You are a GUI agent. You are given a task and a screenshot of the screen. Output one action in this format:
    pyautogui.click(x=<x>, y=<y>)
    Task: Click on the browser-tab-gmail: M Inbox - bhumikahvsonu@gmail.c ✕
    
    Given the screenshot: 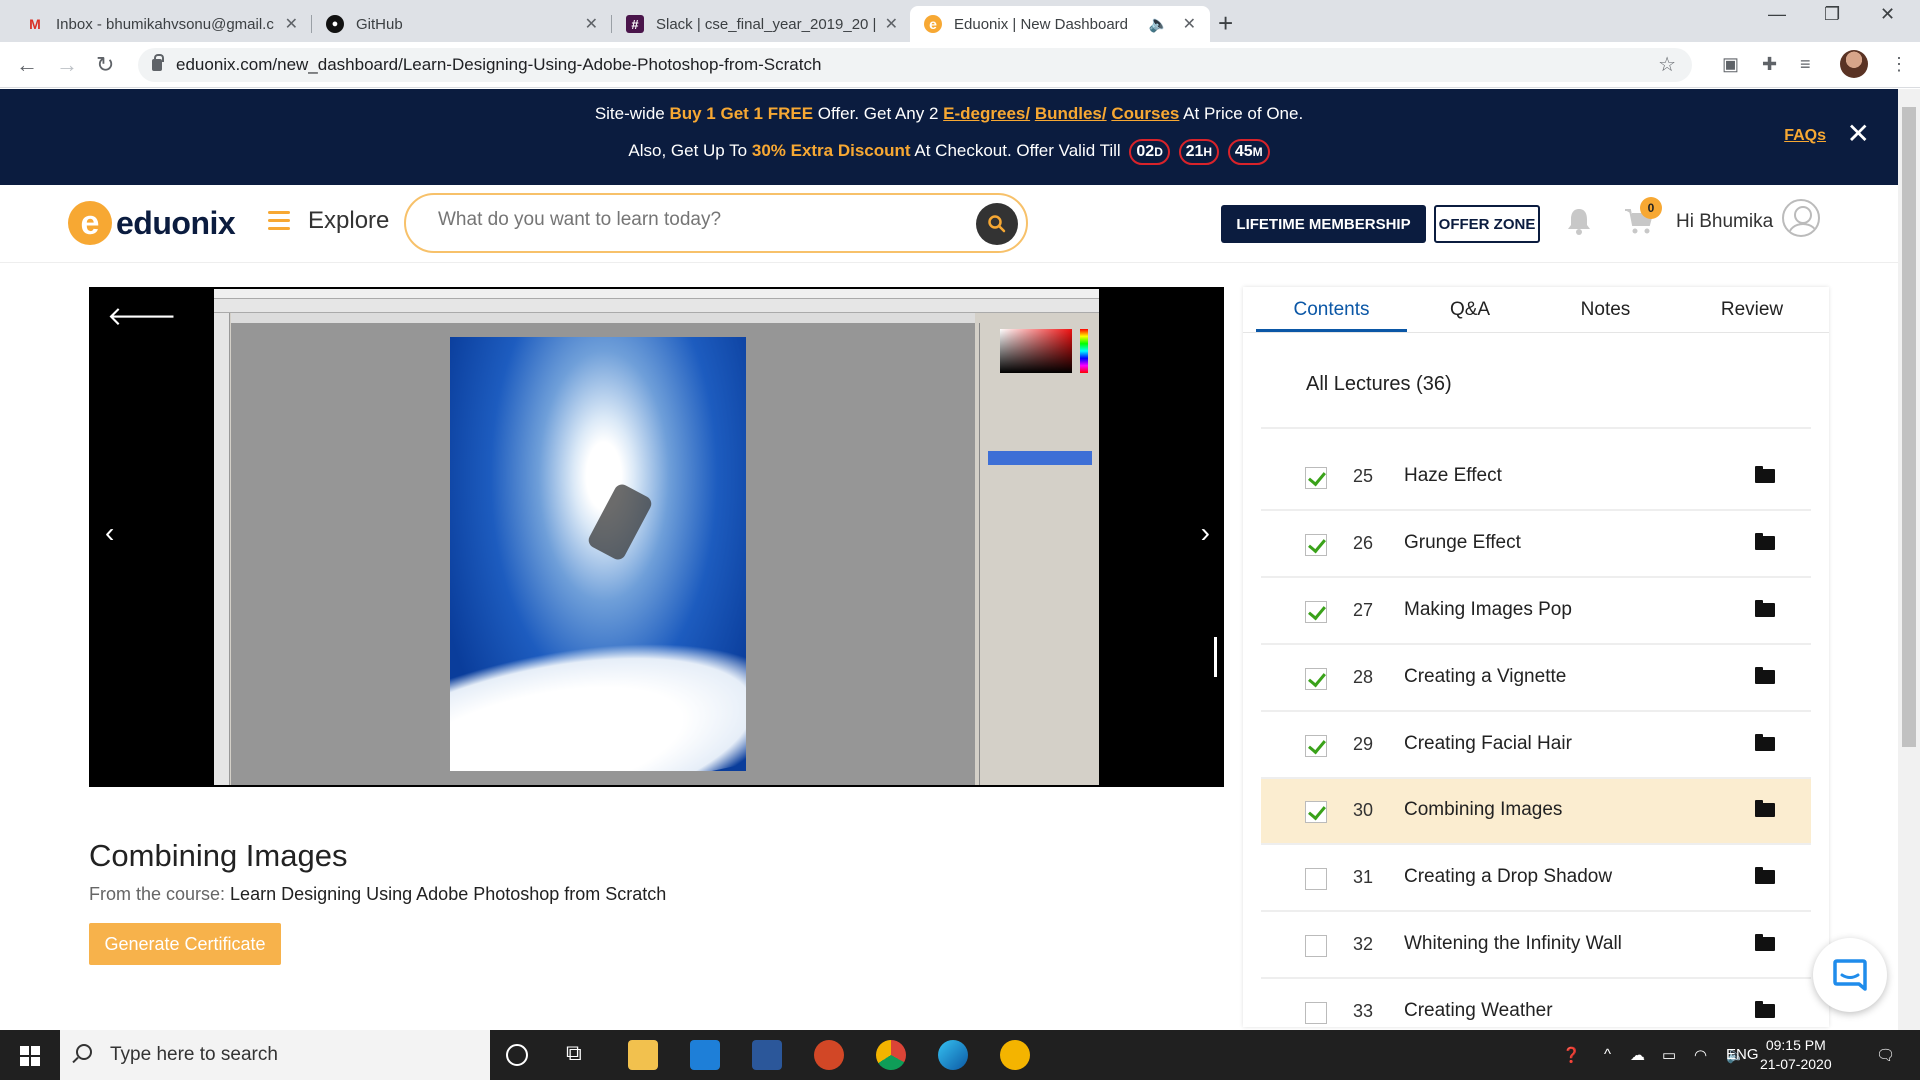 What is the action you would take?
    pyautogui.click(x=162, y=24)
    